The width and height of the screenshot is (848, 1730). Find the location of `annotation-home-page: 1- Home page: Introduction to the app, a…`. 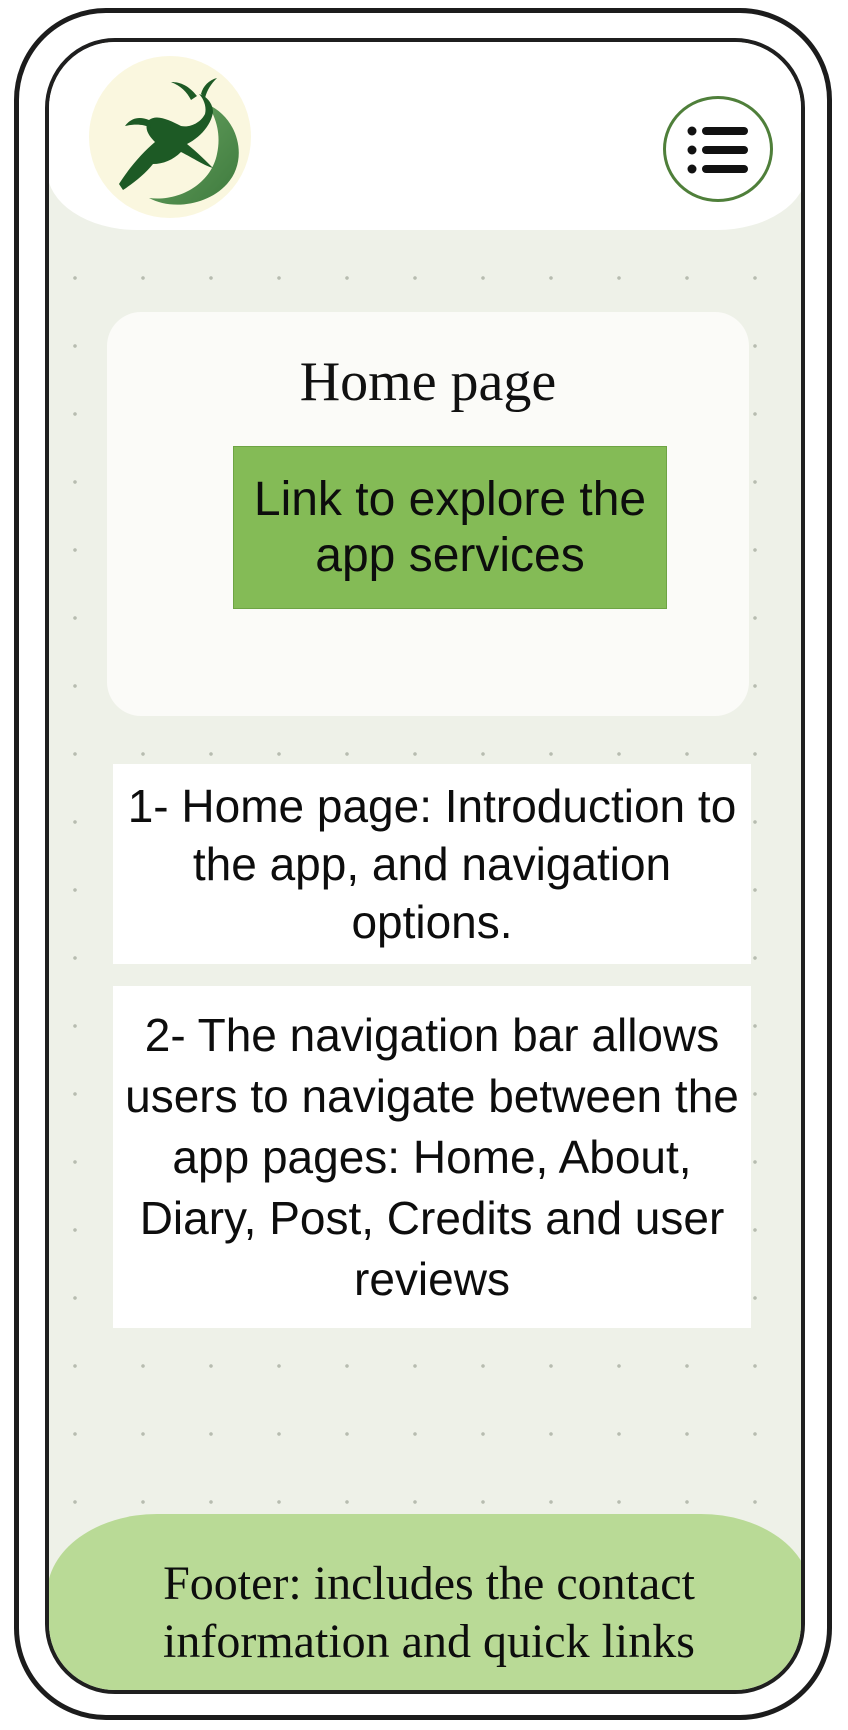

annotation-home-page: 1- Home page: Introduction to the app, a… is located at coordinates (432, 864).